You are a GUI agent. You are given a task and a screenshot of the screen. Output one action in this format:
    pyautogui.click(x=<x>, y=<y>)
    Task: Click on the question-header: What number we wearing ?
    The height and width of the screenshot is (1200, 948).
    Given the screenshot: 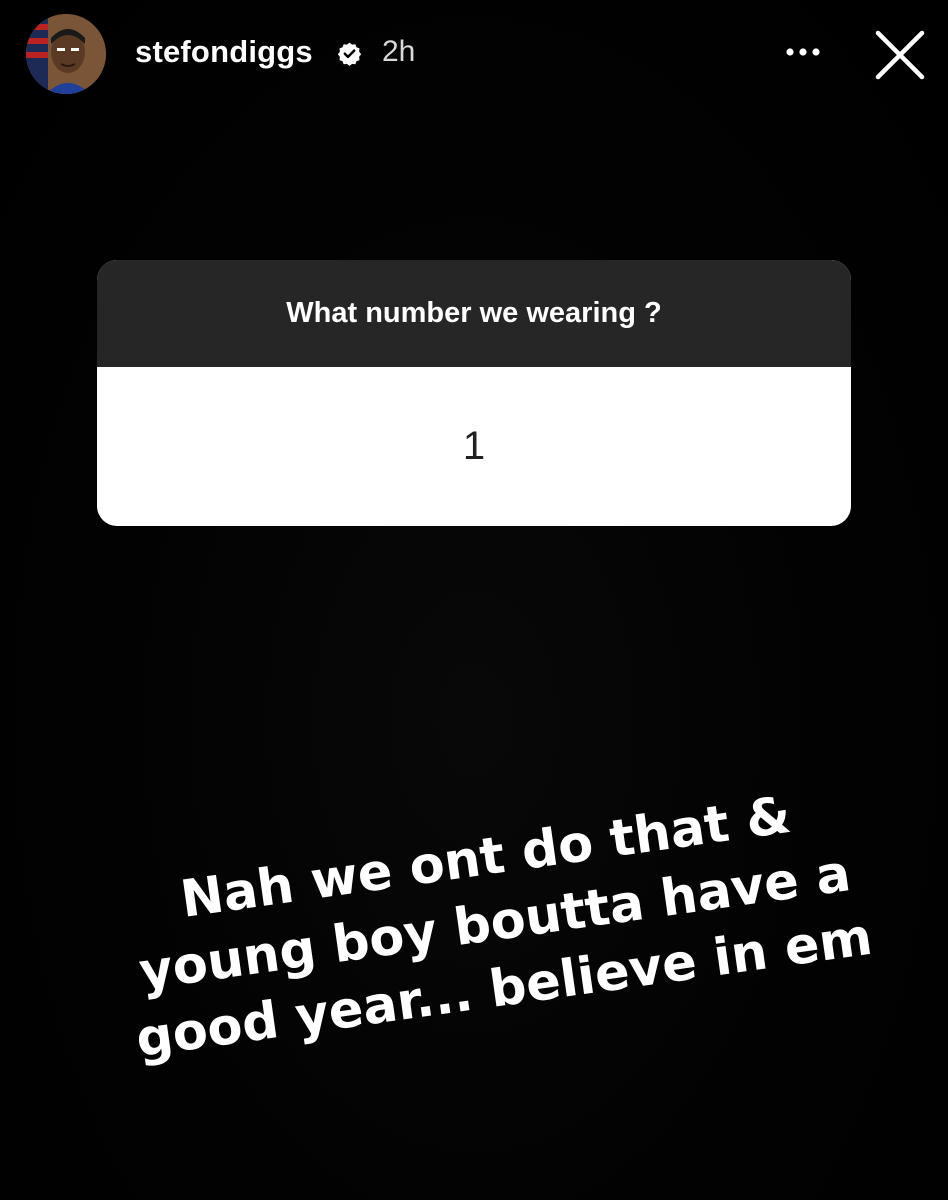 What is the action you would take?
    pyautogui.click(x=474, y=313)
    